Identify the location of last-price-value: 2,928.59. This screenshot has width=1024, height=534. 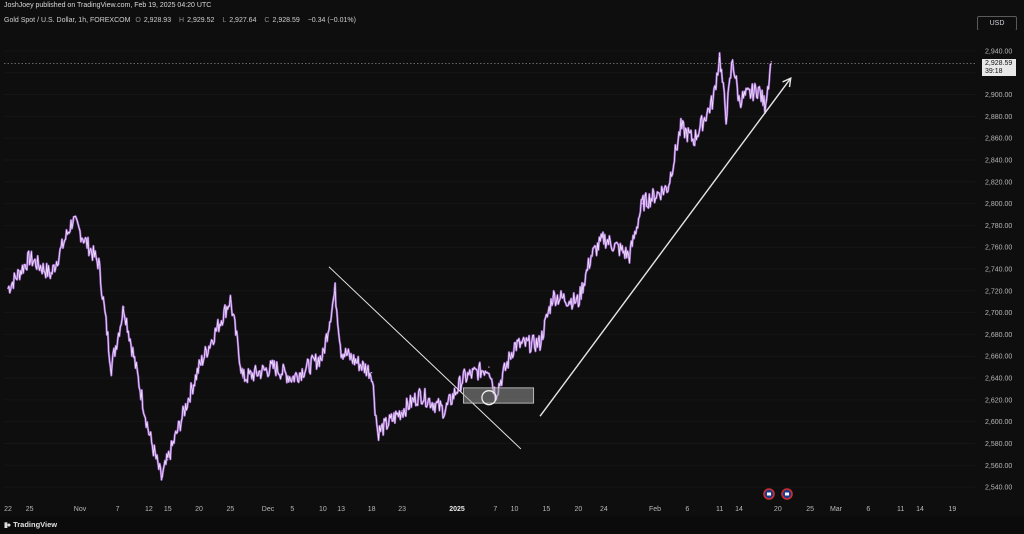
(999, 63).